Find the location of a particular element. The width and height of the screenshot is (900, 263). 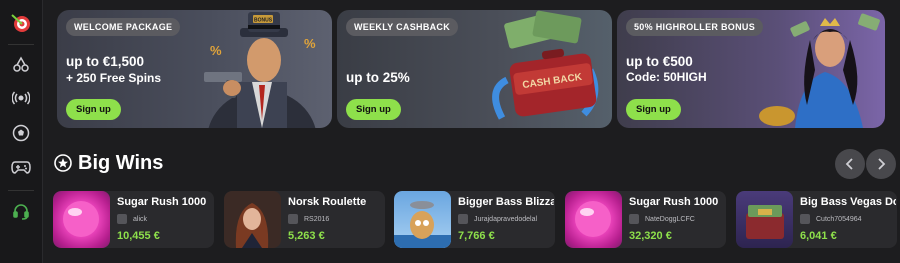

game-title: Bigger Bass Blizza is located at coordinates (506, 202).